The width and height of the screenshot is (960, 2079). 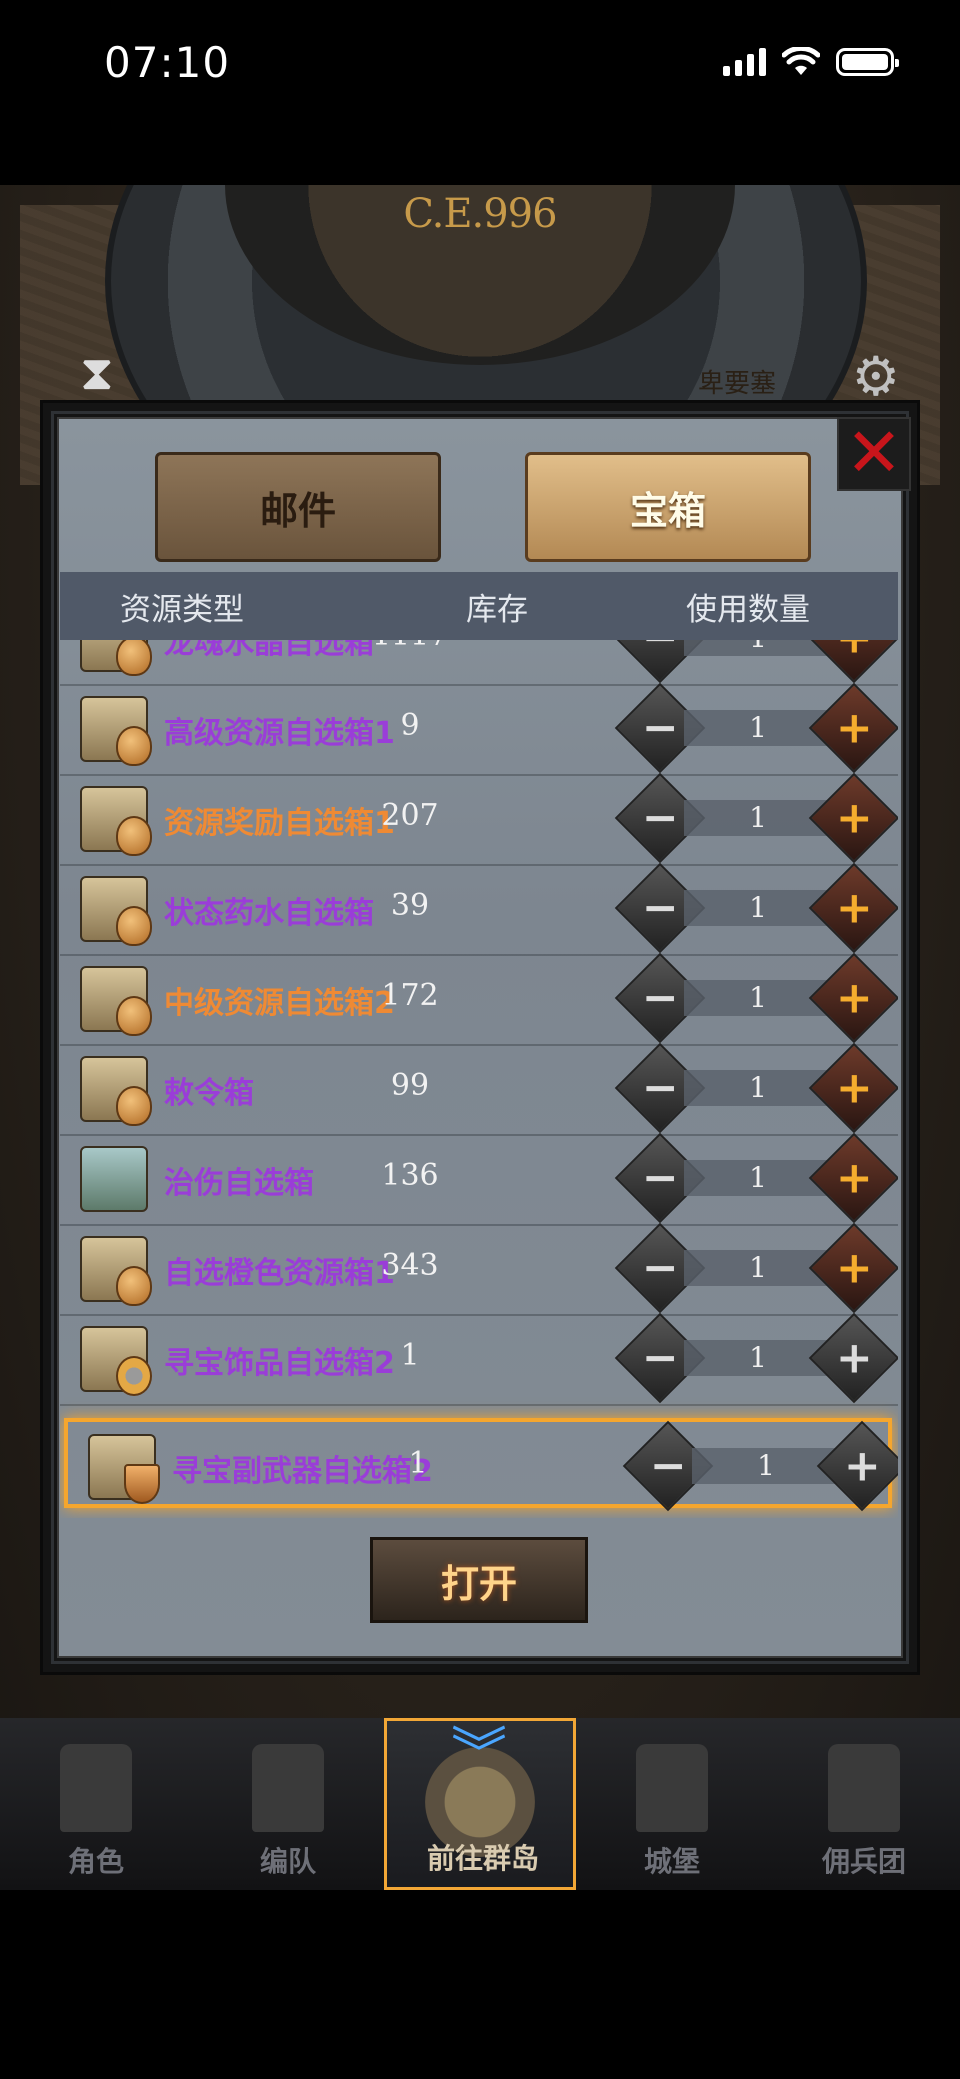 What do you see at coordinates (744, 62) in the screenshot?
I see `signal-icon` at bounding box center [744, 62].